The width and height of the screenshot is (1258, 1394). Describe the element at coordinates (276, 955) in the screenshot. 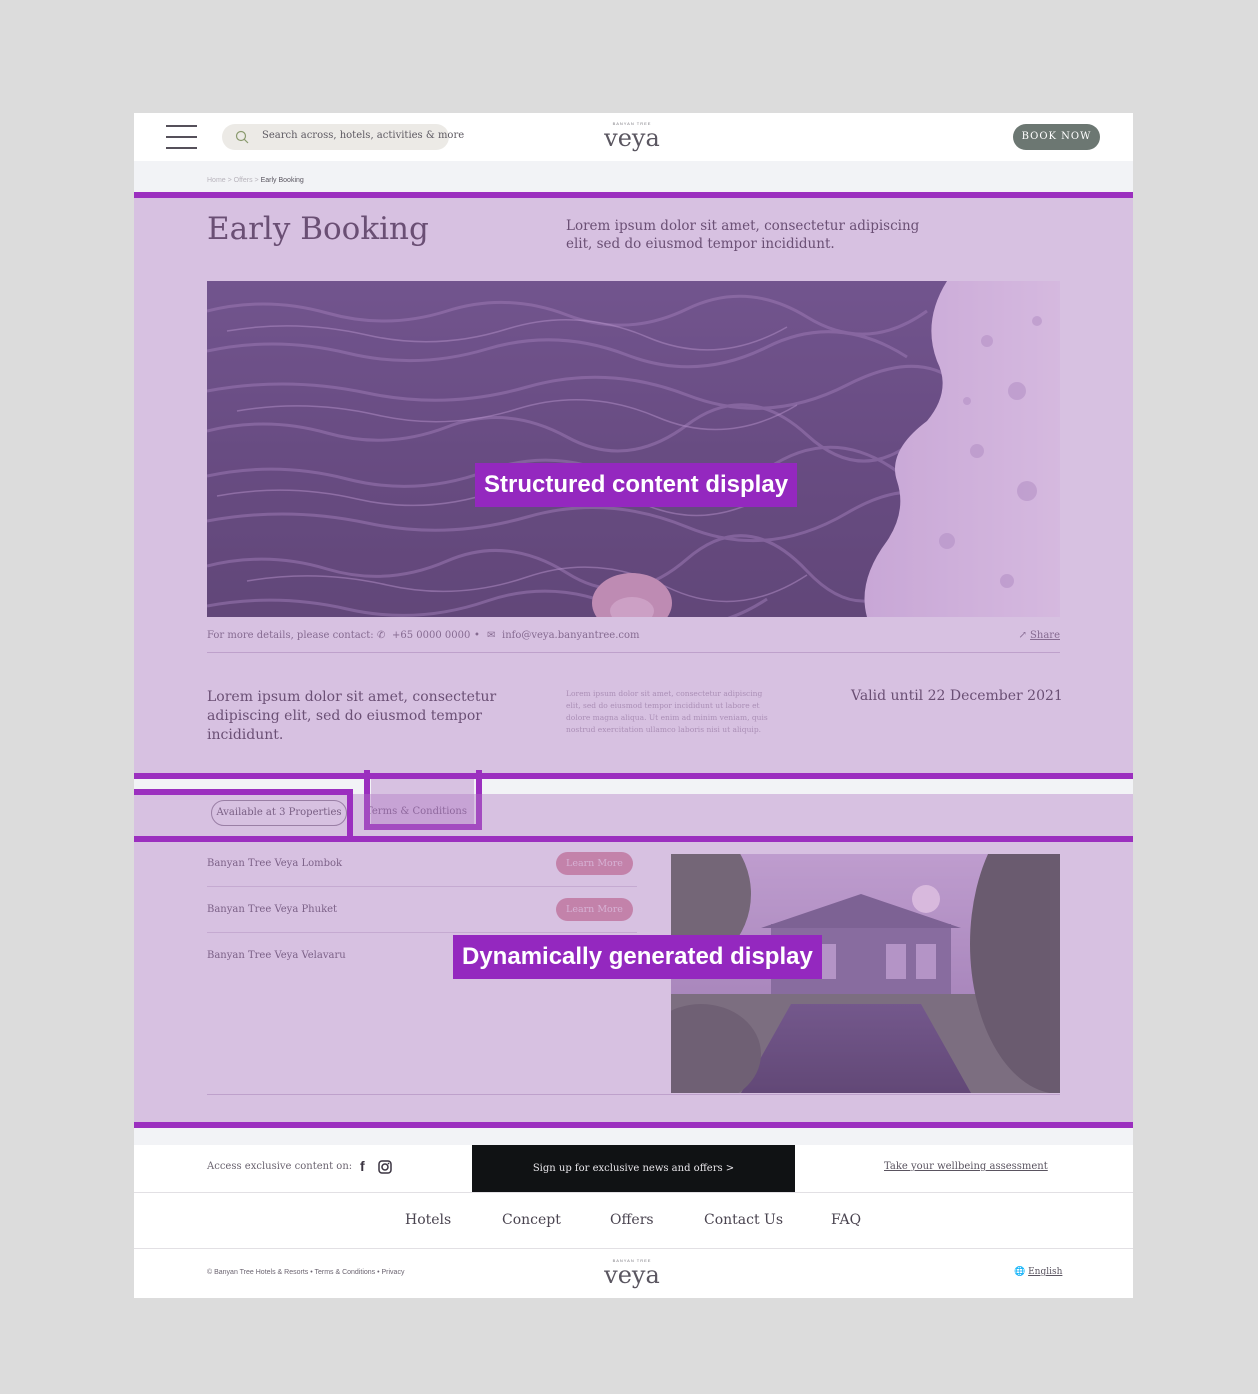

I see `property-name: Banyan Tree Veya Velavaru` at that location.